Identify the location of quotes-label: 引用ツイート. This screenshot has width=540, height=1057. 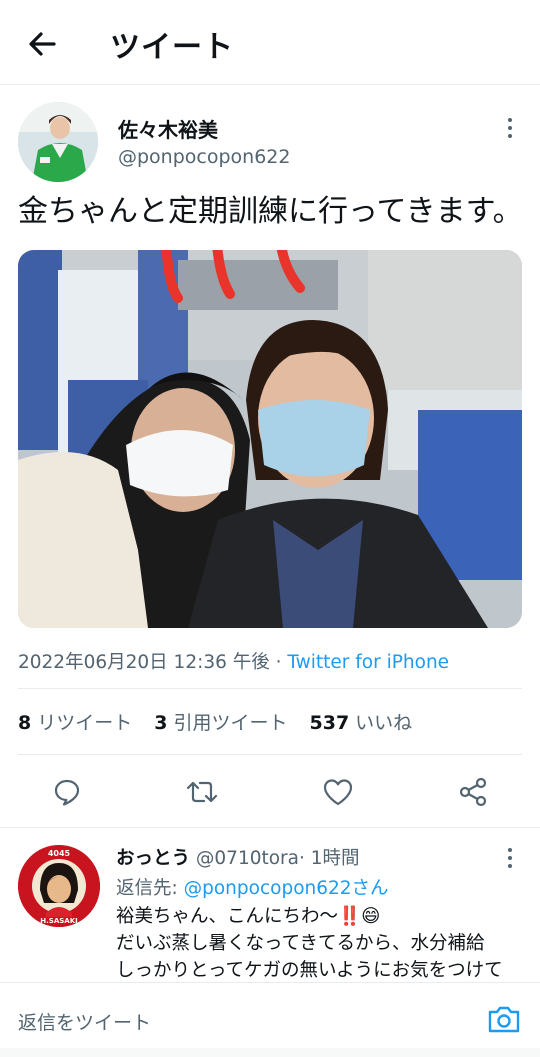
(230, 723).